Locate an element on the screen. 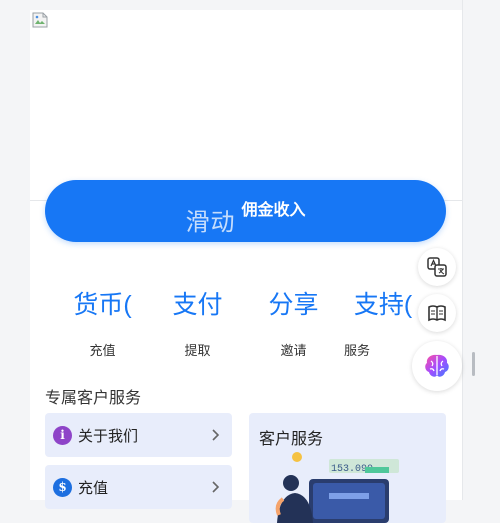 This screenshot has height=523, width=500. broken-image-icon is located at coordinates (40, 20).